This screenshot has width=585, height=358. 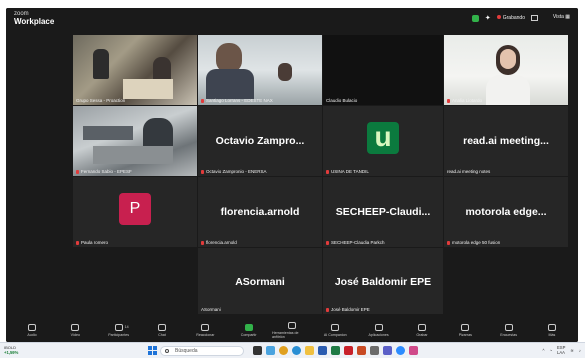 I want to click on toolbar-button-m-s: Más, so click(x=552, y=330).